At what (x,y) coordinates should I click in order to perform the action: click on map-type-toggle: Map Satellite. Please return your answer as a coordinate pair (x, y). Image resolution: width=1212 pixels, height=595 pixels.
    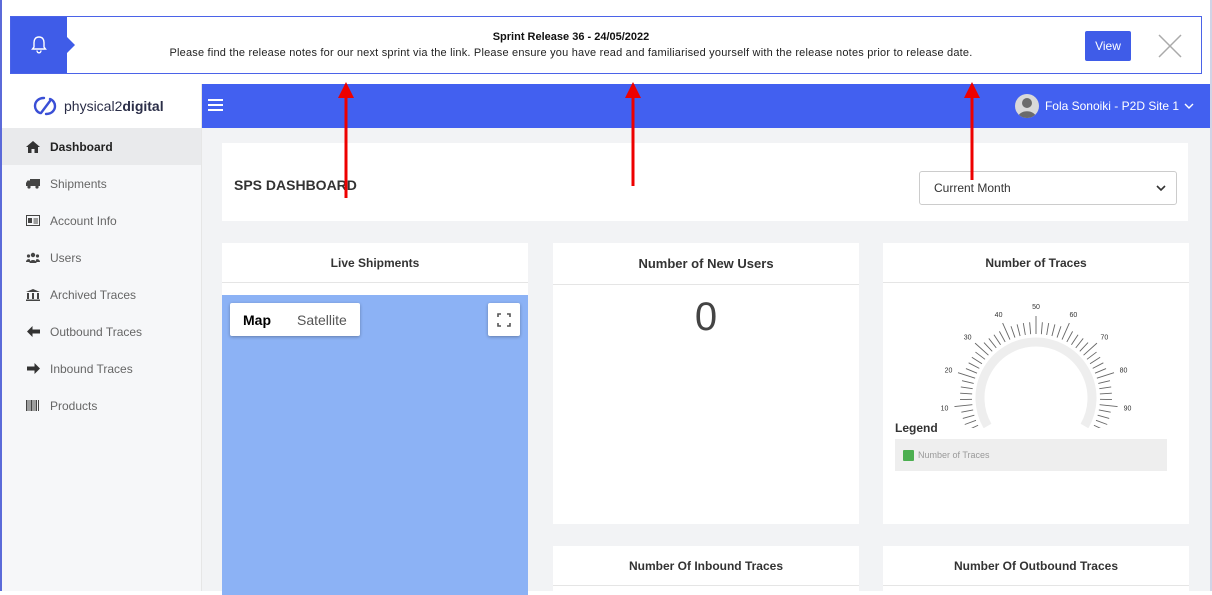
    Looking at the image, I should click on (295, 319).